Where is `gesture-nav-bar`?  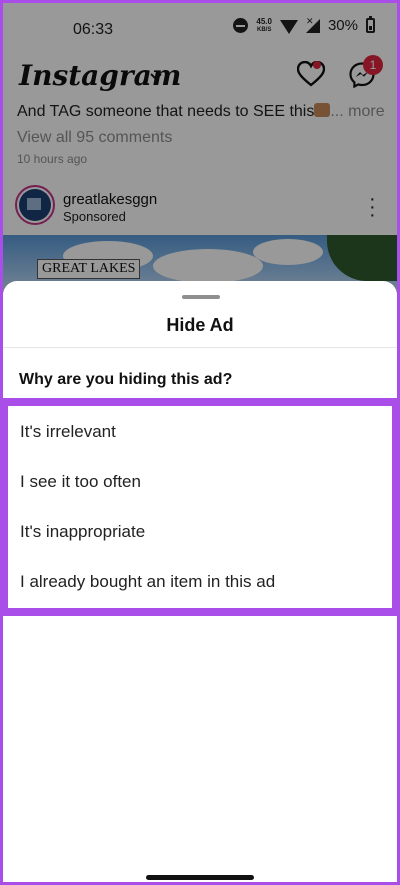
gesture-nav-bar is located at coordinates (200, 877).